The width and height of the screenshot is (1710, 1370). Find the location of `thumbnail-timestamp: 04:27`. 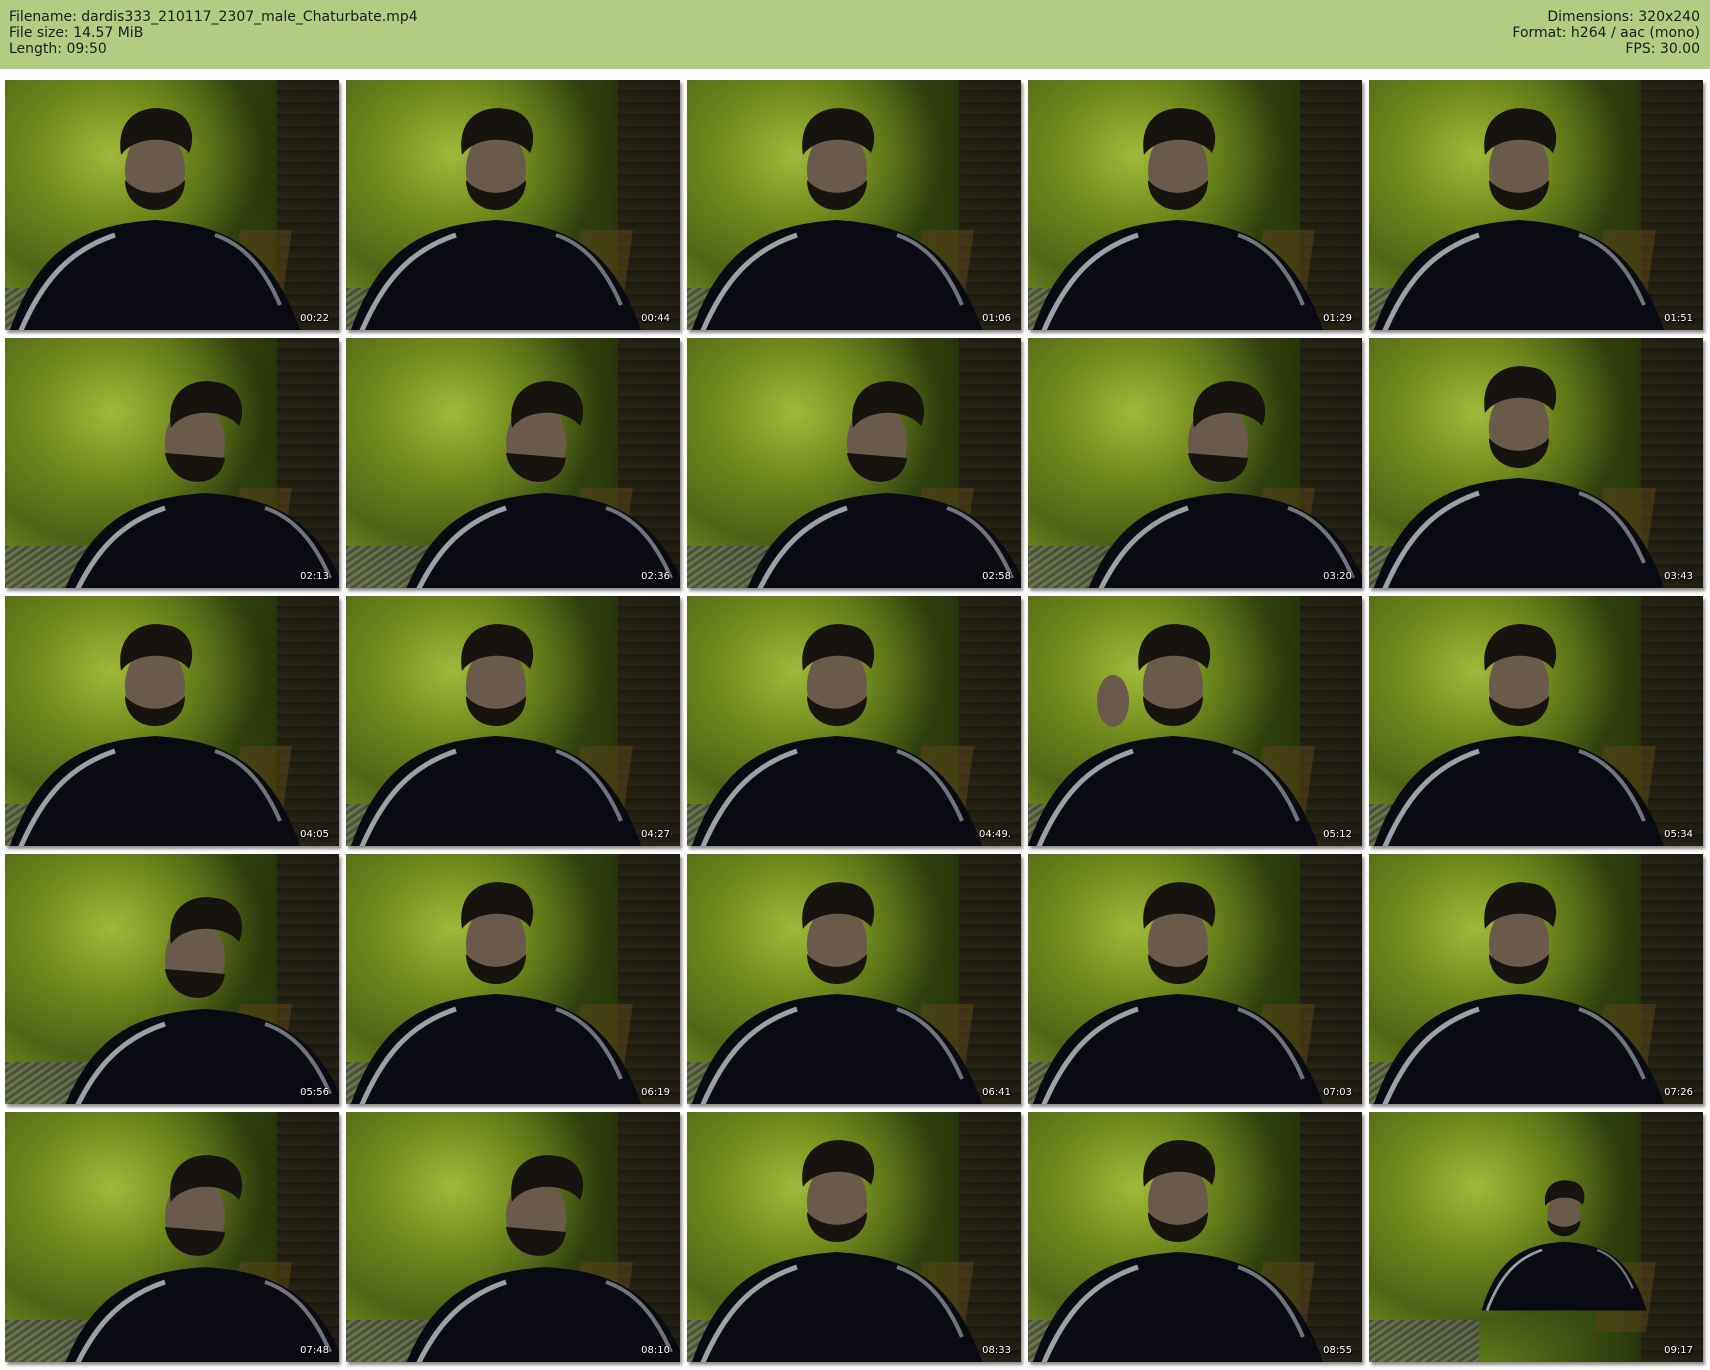

thumbnail-timestamp: 04:27 is located at coordinates (655, 834).